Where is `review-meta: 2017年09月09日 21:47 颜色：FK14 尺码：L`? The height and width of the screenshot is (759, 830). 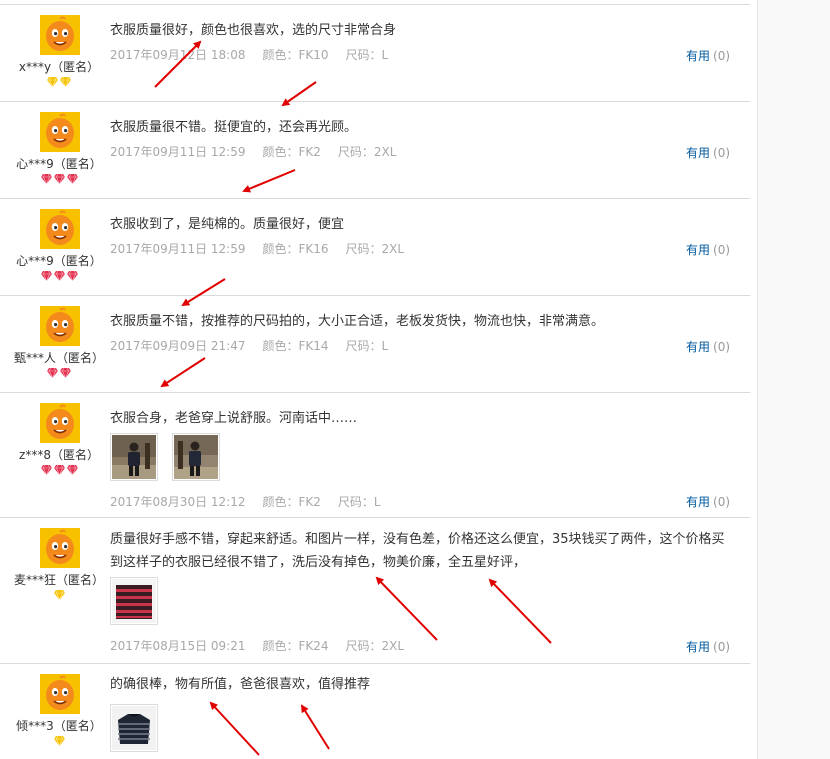
review-meta: 2017年09月09日 21:47 颜色：FK14 尺码：L is located at coordinates (249, 345).